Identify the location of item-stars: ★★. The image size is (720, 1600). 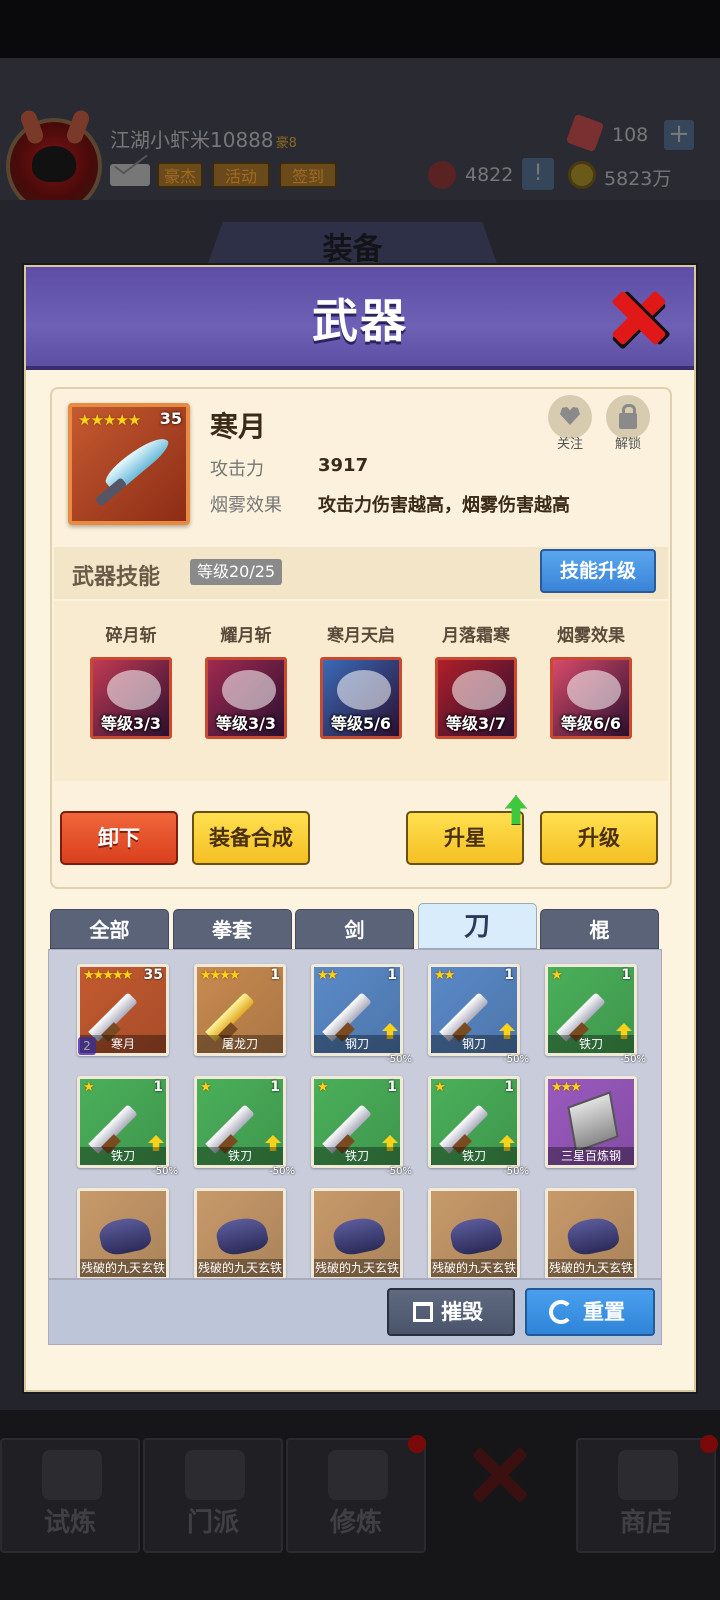
(444, 975).